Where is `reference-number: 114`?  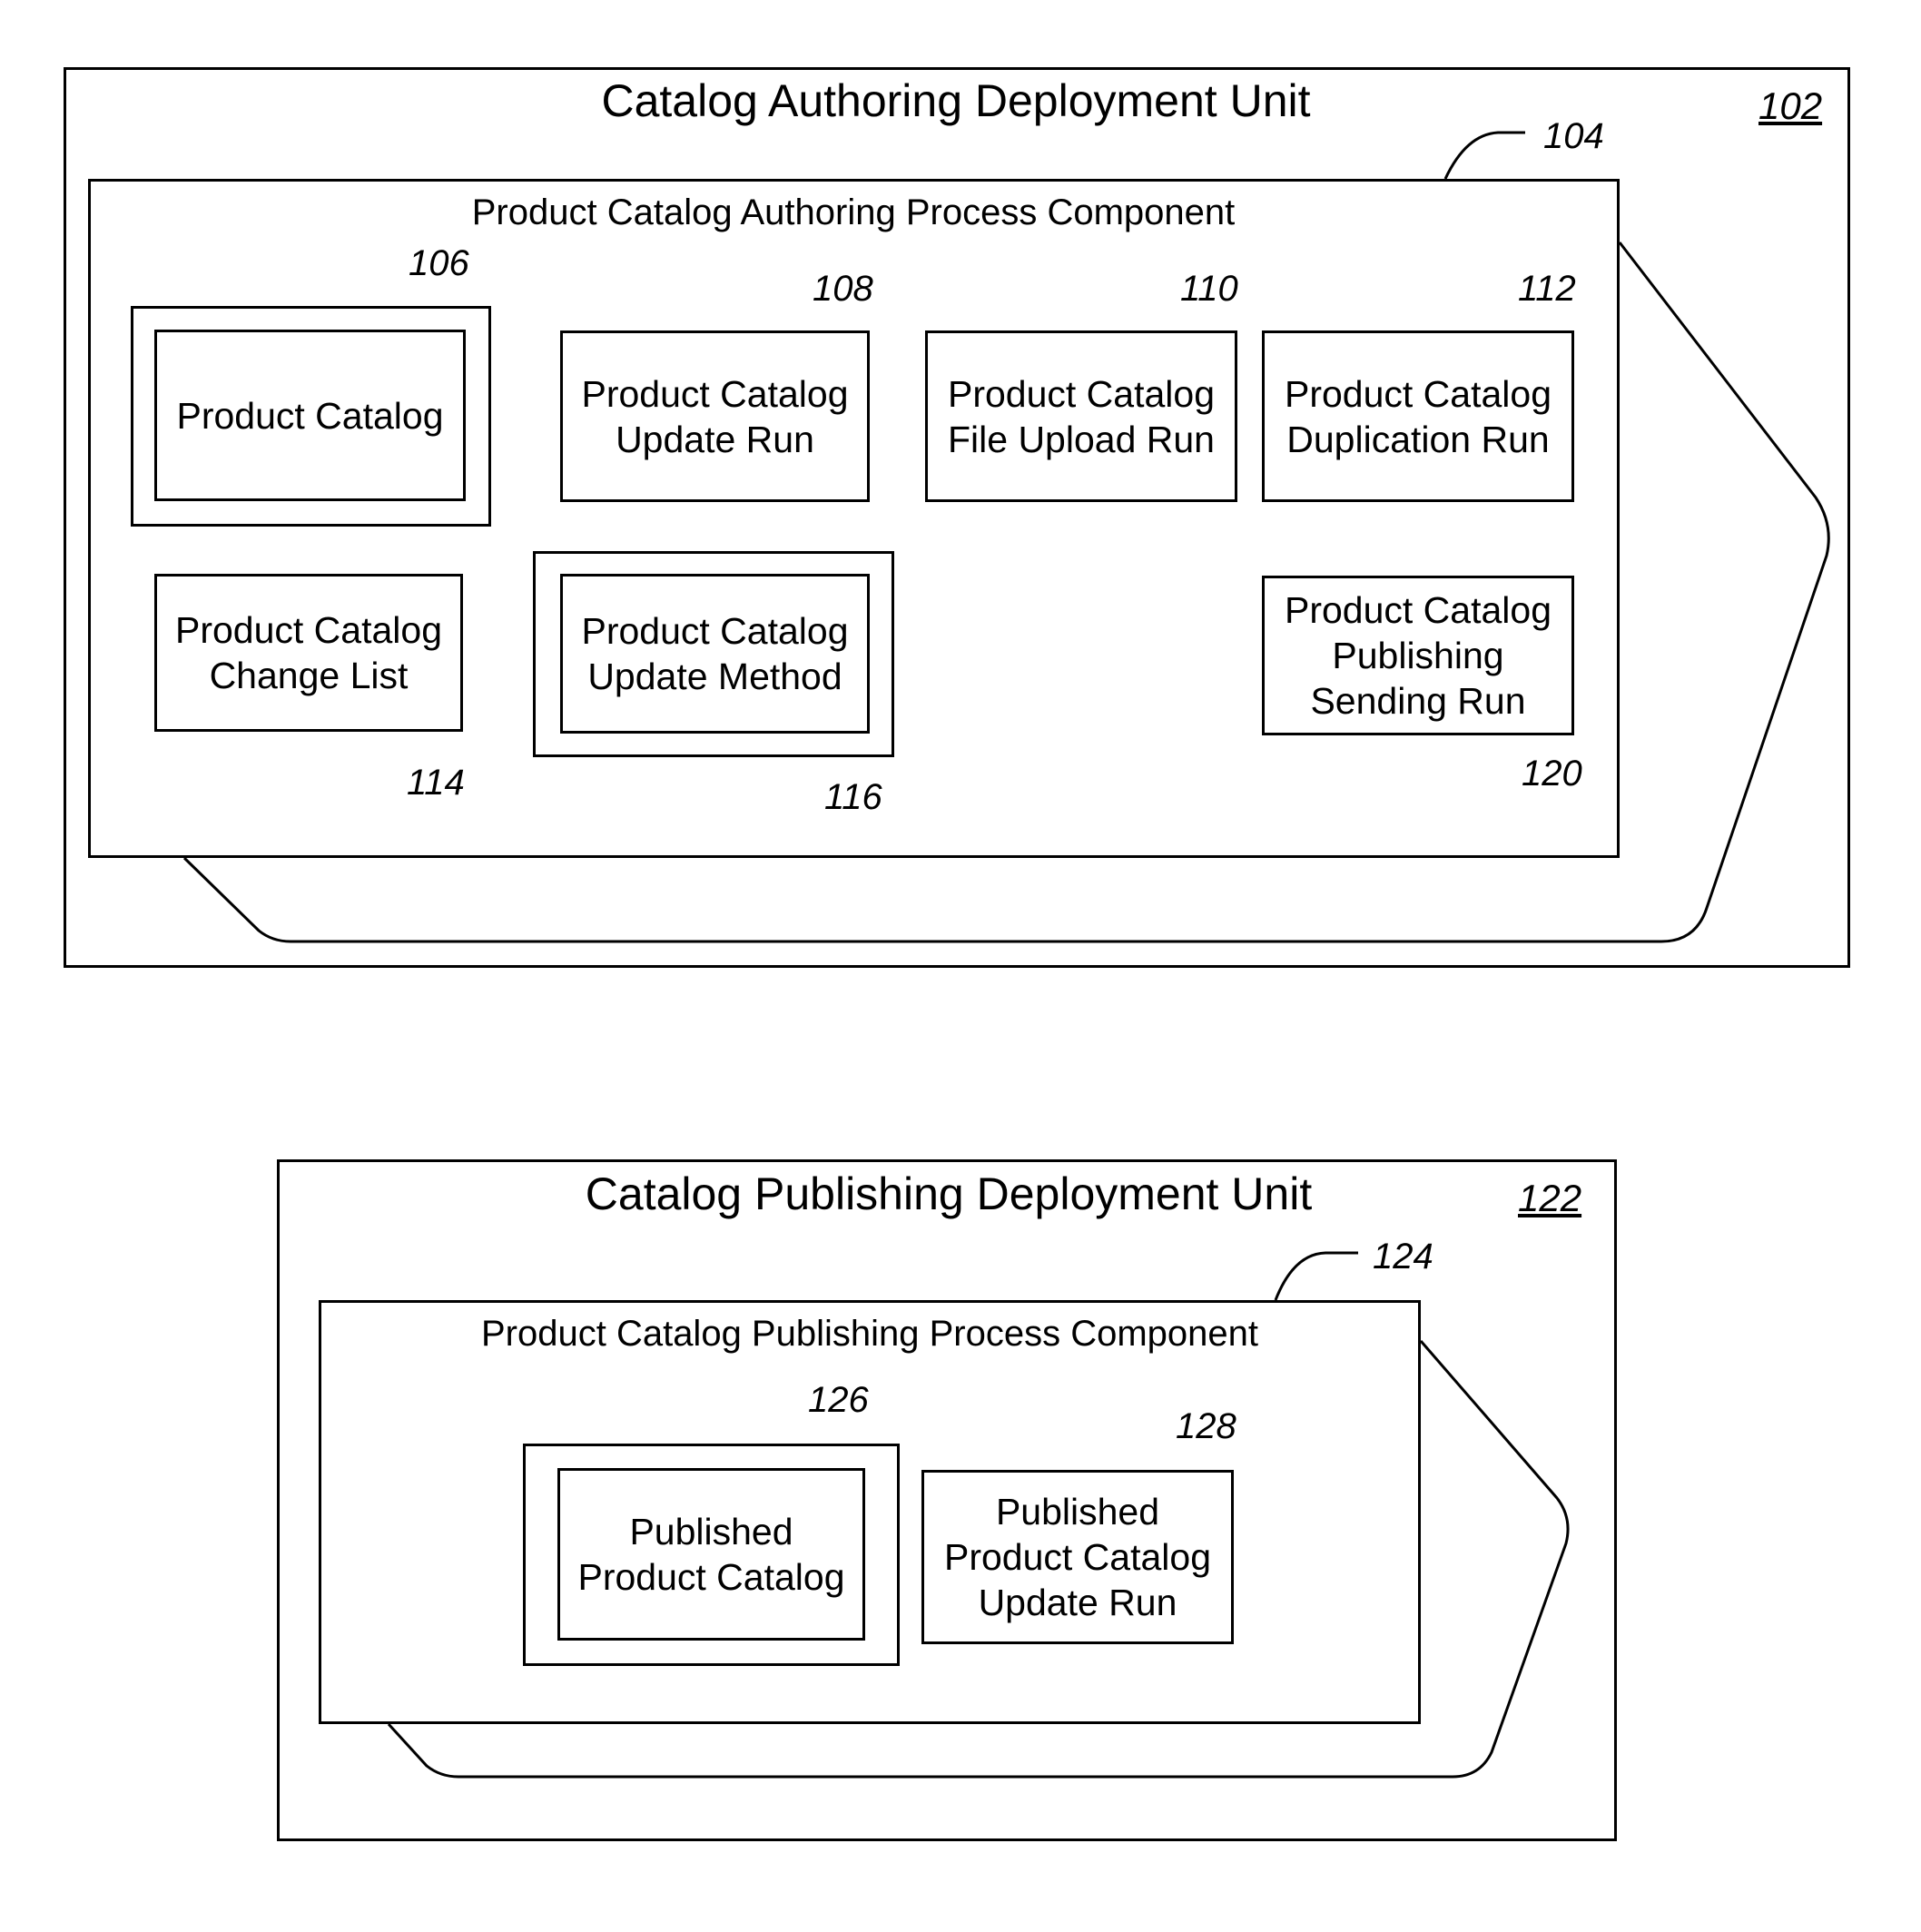 reference-number: 114 is located at coordinates (436, 783).